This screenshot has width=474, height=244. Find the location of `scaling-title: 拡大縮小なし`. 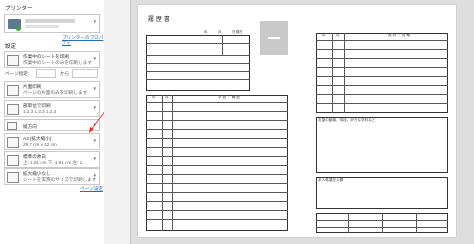

scaling-title: 拡大縮小なし is located at coordinates (37, 173).